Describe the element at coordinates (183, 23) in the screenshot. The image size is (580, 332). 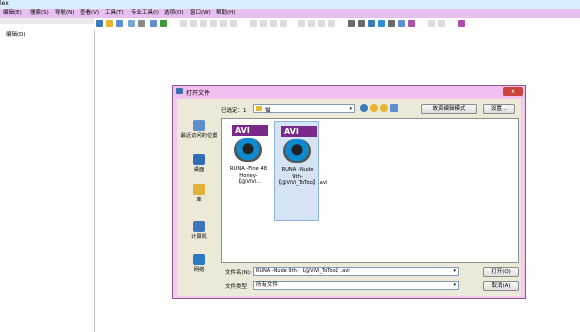
I see `undo-icon` at that location.